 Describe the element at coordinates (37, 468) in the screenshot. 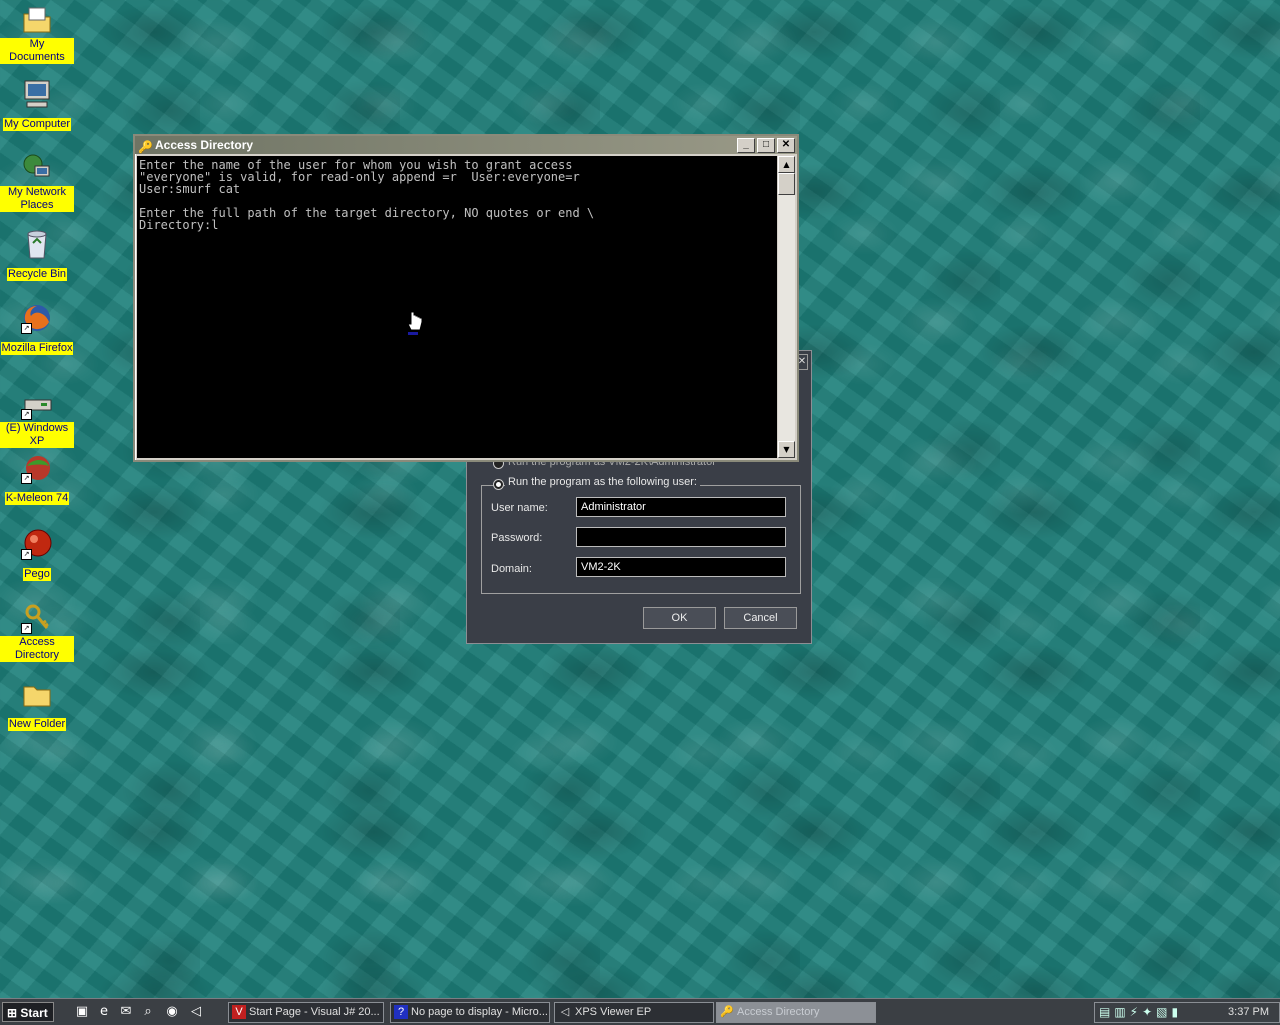

I see `kmeleon-icon: ↗` at that location.